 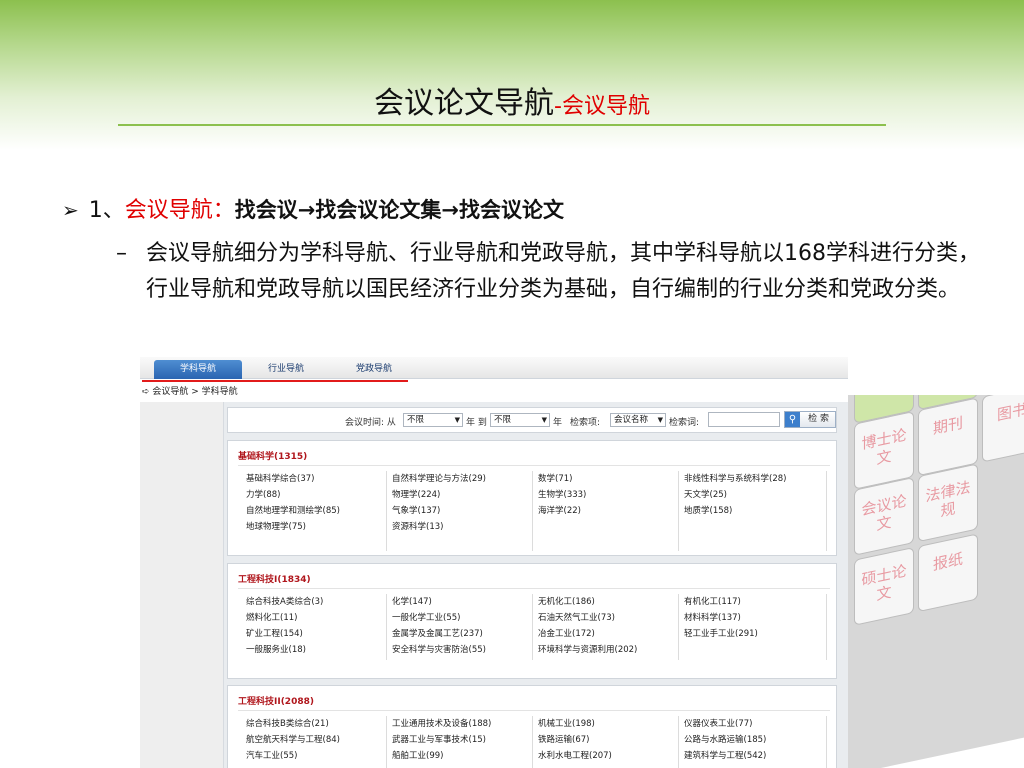 What do you see at coordinates (744, 419) in the screenshot?
I see `keyword-input` at bounding box center [744, 419].